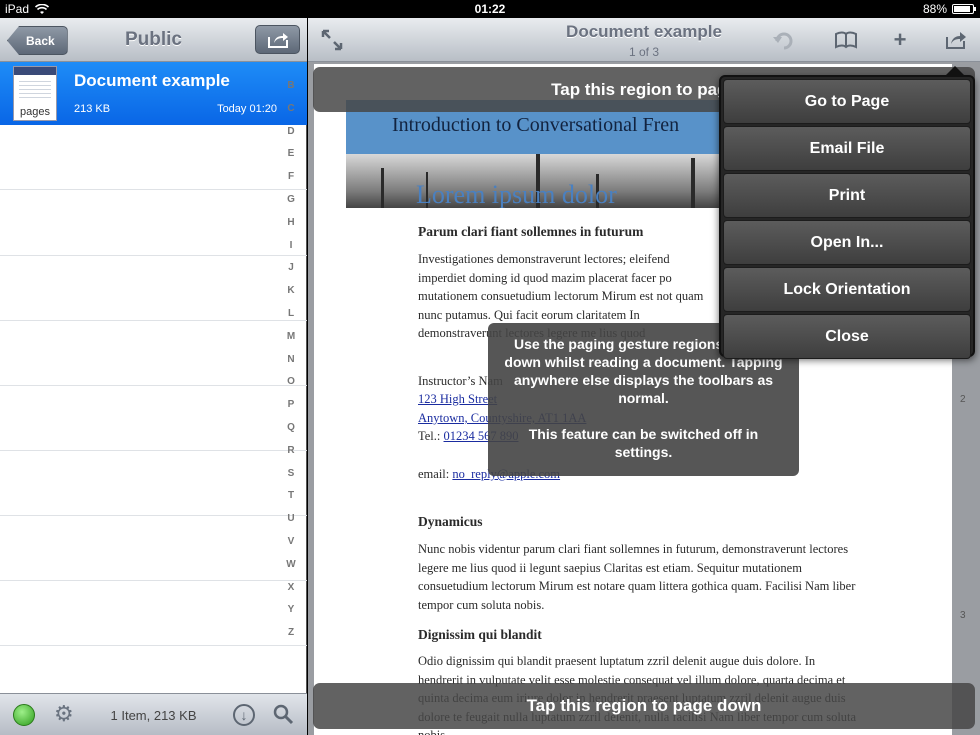  I want to click on doc-heading: Dignissim qui blandit, so click(480, 634).